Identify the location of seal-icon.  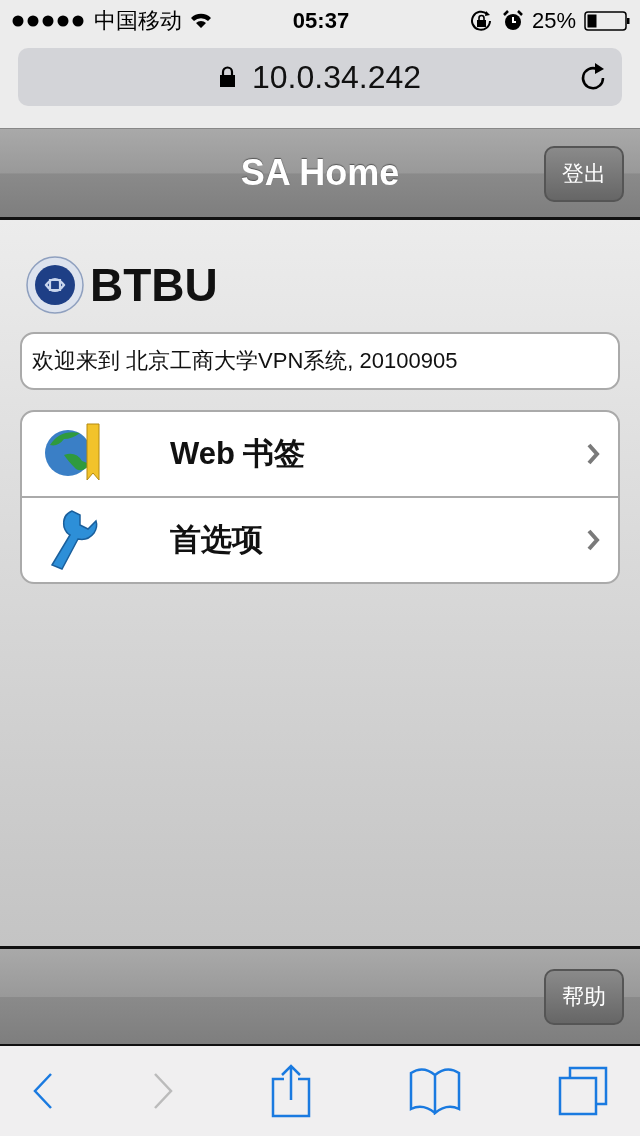
(55, 285).